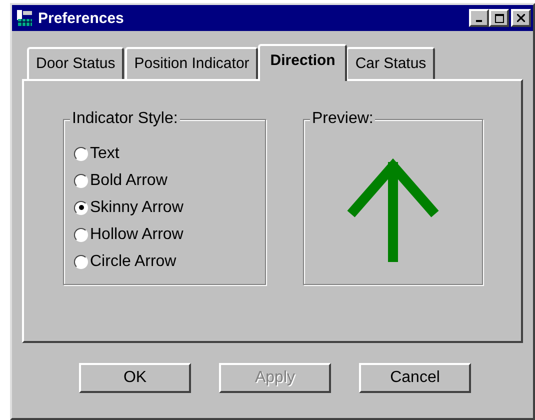 The image size is (535, 420). I want to click on dialog-button: OK, so click(135, 378).